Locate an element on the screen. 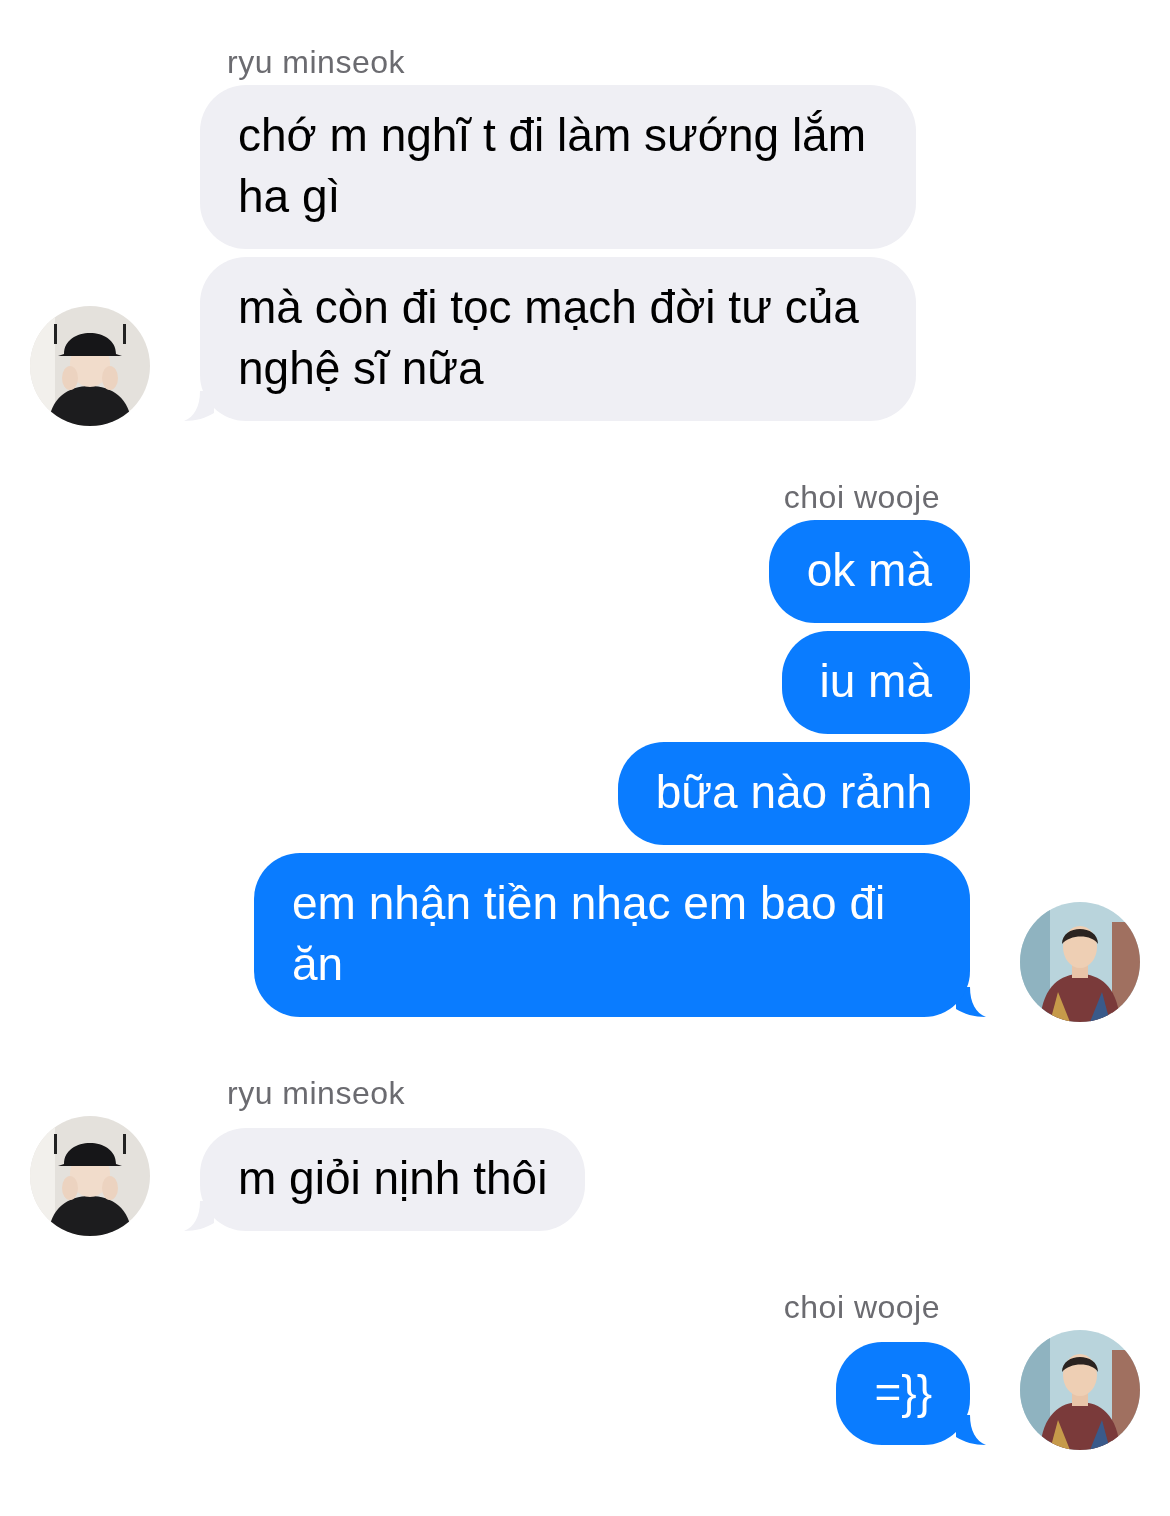 The width and height of the screenshot is (1170, 1516). message-bubble: =}} is located at coordinates (903, 1393).